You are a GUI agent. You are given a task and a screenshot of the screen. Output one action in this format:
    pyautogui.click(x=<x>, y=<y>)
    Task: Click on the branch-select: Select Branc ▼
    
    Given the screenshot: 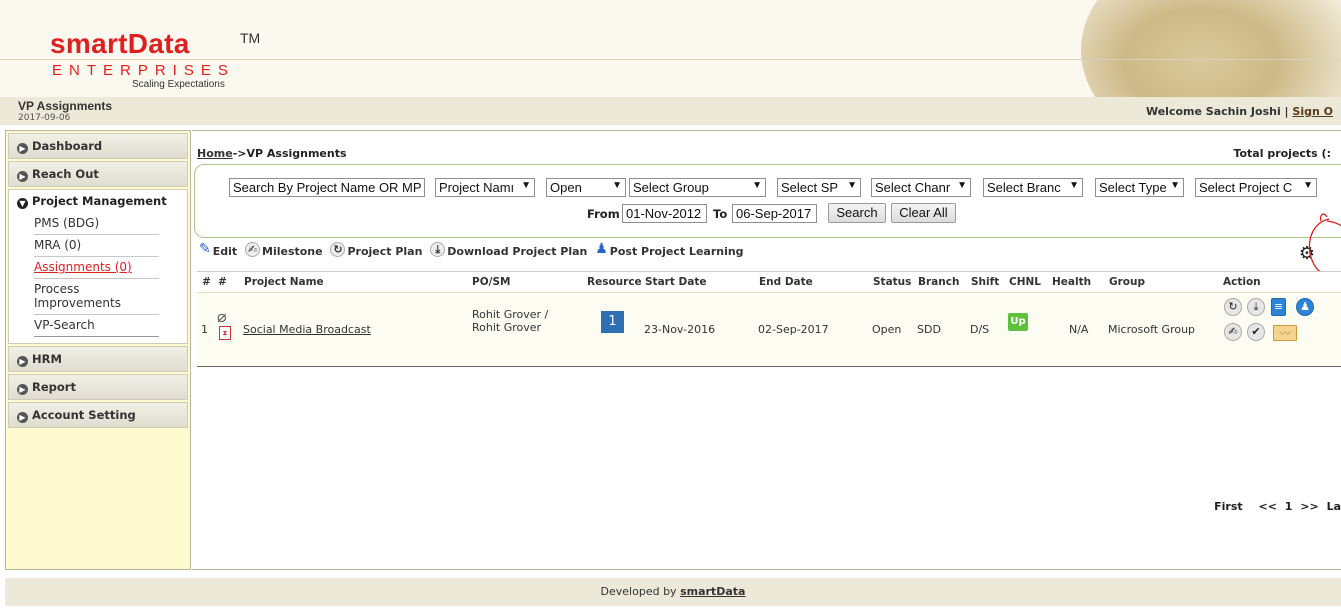 What is the action you would take?
    pyautogui.click(x=1033, y=187)
    